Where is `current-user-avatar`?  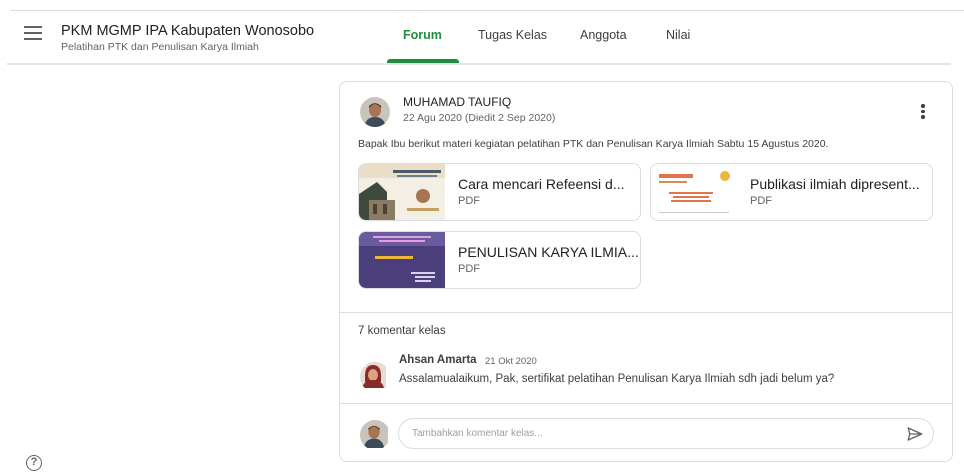 current-user-avatar is located at coordinates (375, 435).